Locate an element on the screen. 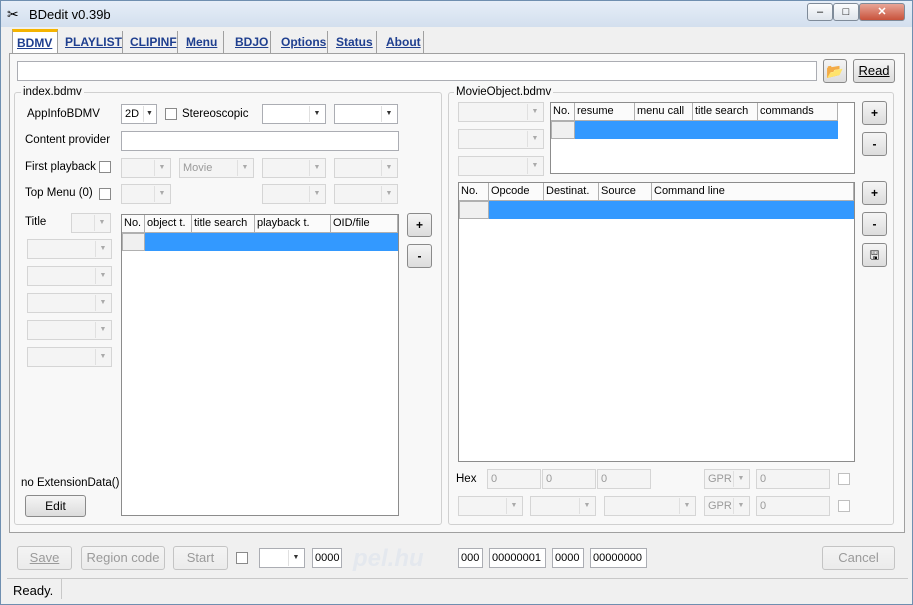  add-title-button: + is located at coordinates (419, 225).